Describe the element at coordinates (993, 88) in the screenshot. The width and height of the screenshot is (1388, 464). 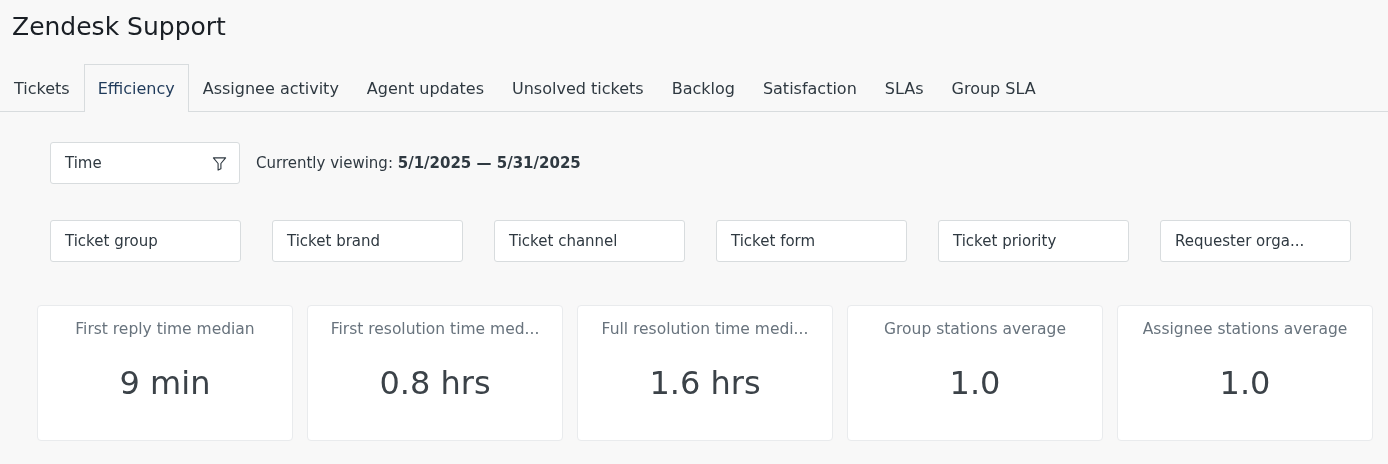
I see `tab: Group SLA` at that location.